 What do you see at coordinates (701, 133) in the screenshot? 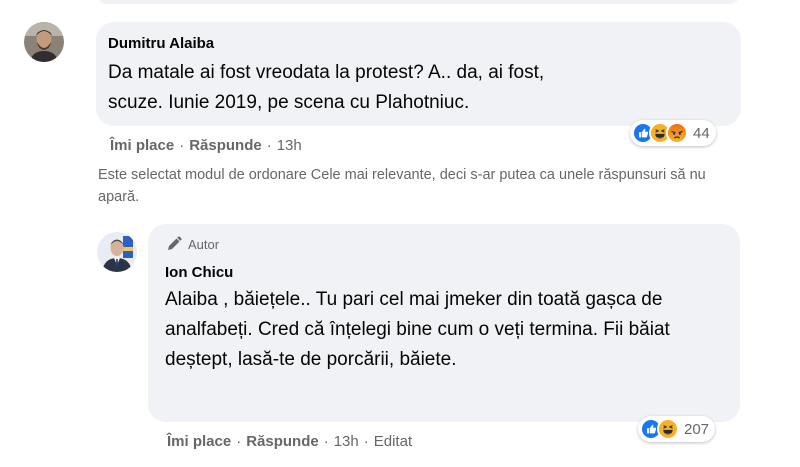
I see `reaction-count: 44` at bounding box center [701, 133].